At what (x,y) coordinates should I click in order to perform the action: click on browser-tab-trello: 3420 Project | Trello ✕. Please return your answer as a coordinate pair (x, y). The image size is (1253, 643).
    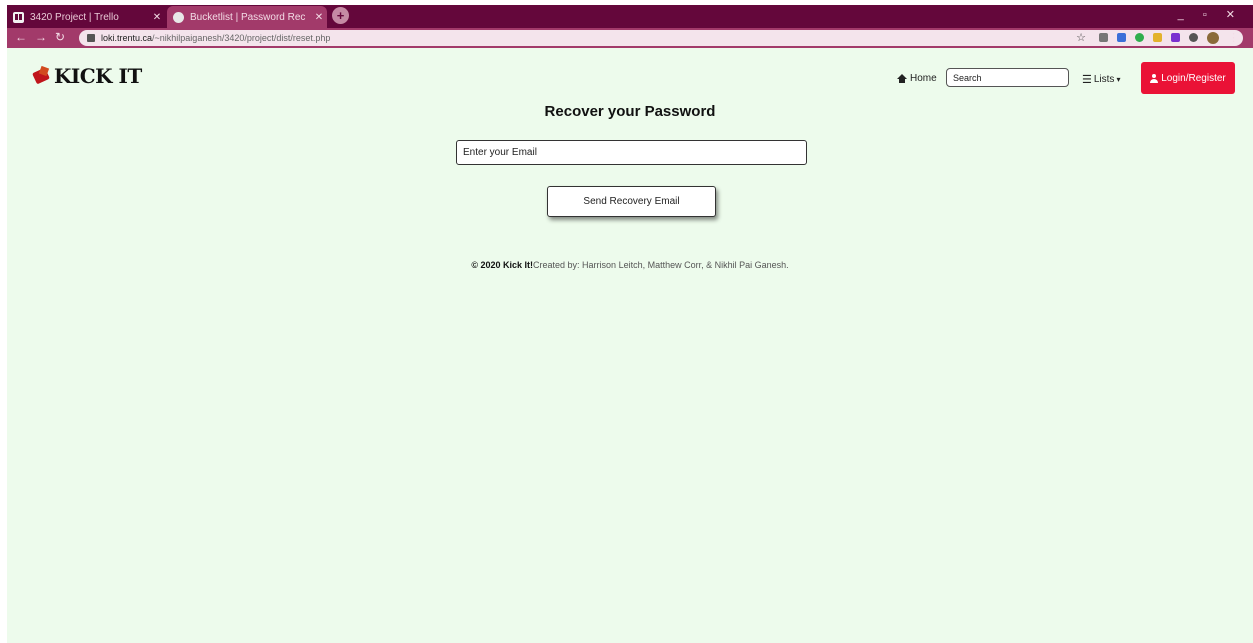
    Looking at the image, I should click on (86, 17).